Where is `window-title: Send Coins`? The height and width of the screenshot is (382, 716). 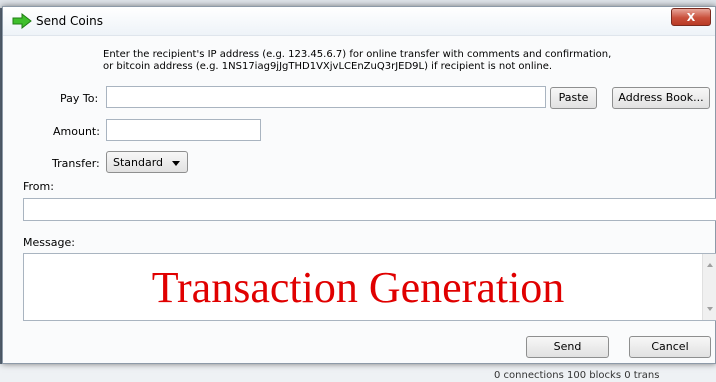
window-title: Send Coins is located at coordinates (69, 21).